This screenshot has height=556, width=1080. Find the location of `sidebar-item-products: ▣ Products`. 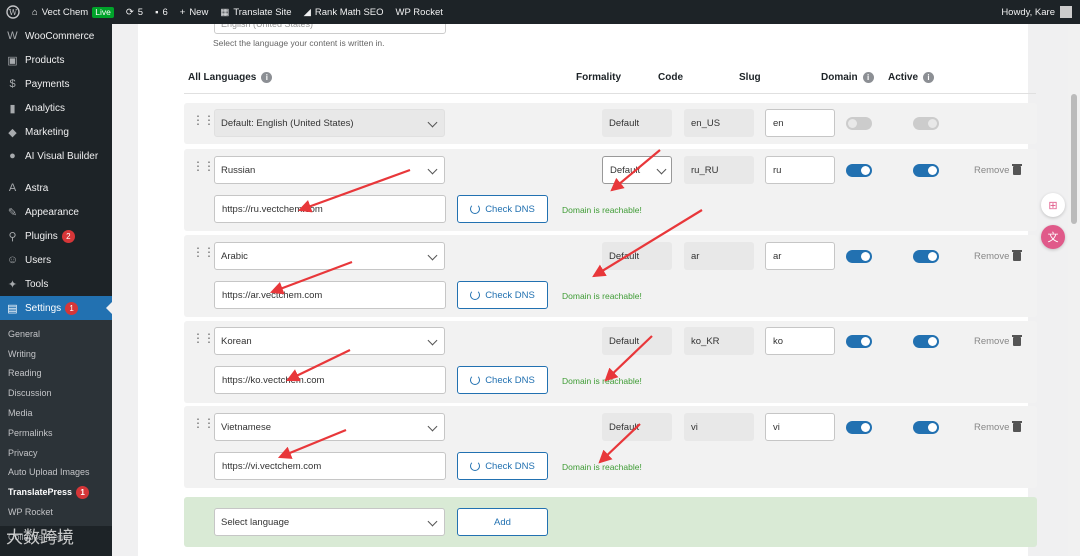

sidebar-item-products: ▣ Products is located at coordinates (56, 60).